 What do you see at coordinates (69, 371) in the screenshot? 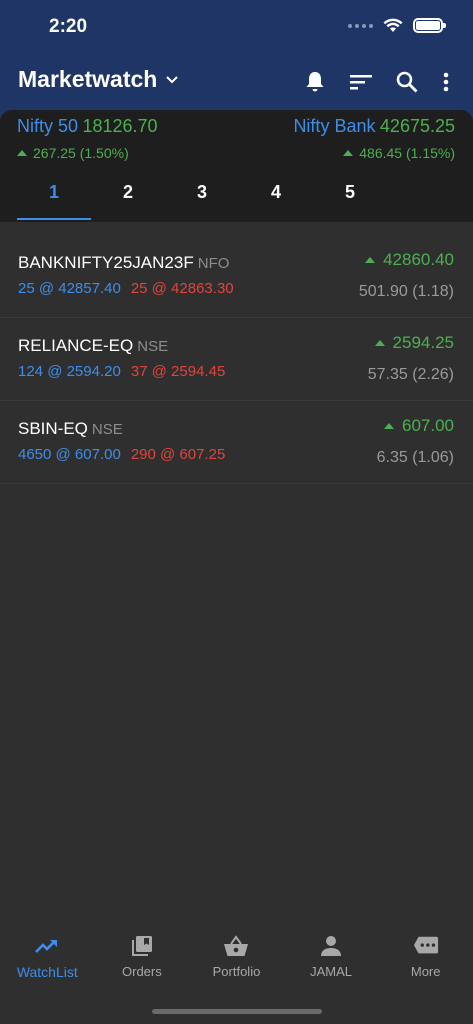
I see `bid-quote: 124 @ 2594.20` at bounding box center [69, 371].